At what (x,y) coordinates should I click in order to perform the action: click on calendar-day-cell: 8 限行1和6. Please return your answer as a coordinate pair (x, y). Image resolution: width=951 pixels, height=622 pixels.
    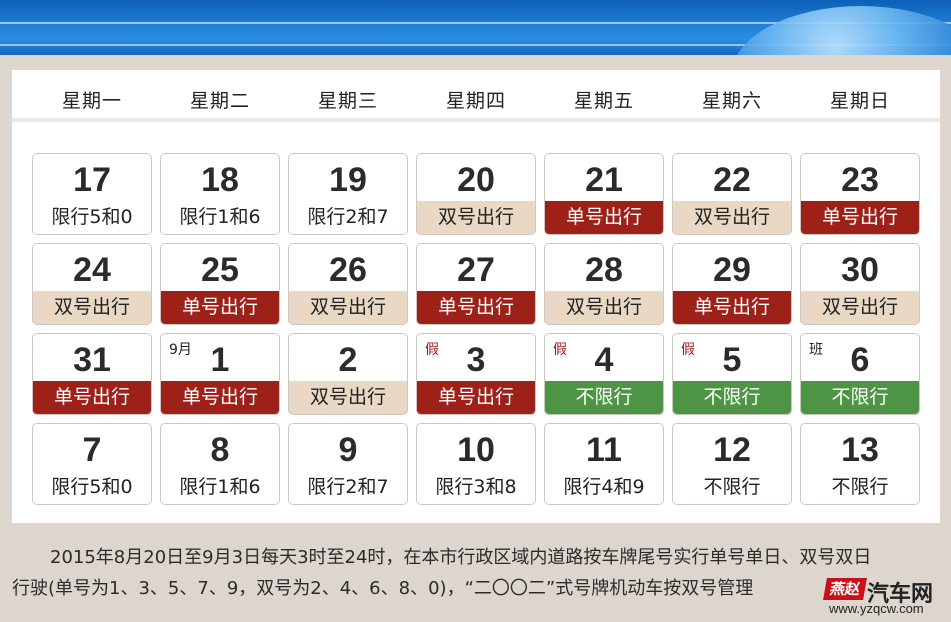
    Looking at the image, I should click on (220, 464).